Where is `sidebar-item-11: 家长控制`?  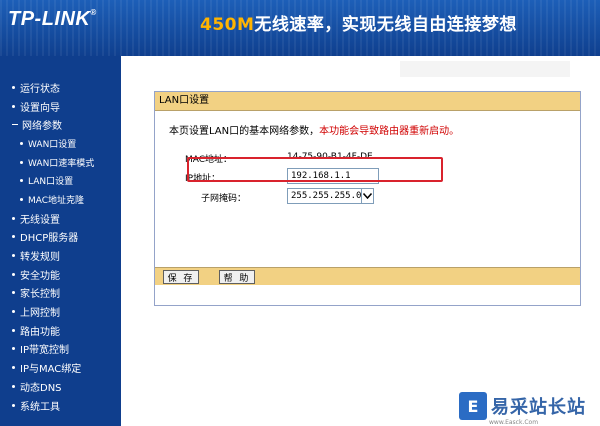
sidebar-item-11: 家长控制 is located at coordinates (60, 293).